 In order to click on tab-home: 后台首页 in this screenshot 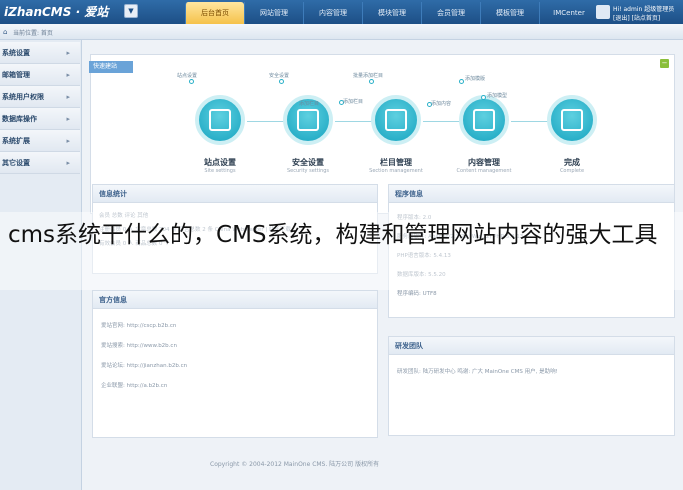, I will do `click(214, 13)`.